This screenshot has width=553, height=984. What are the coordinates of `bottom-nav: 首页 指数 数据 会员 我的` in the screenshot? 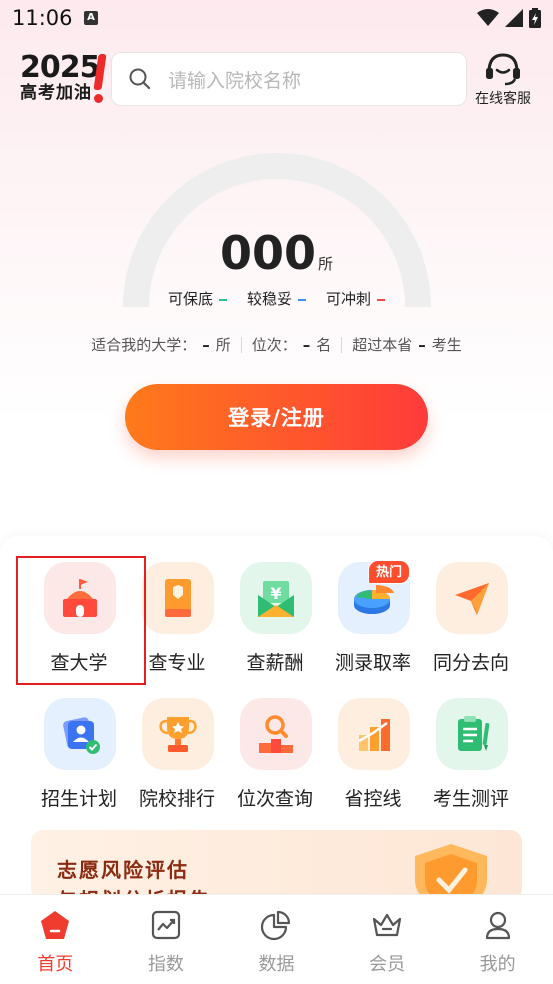 It's located at (276, 939).